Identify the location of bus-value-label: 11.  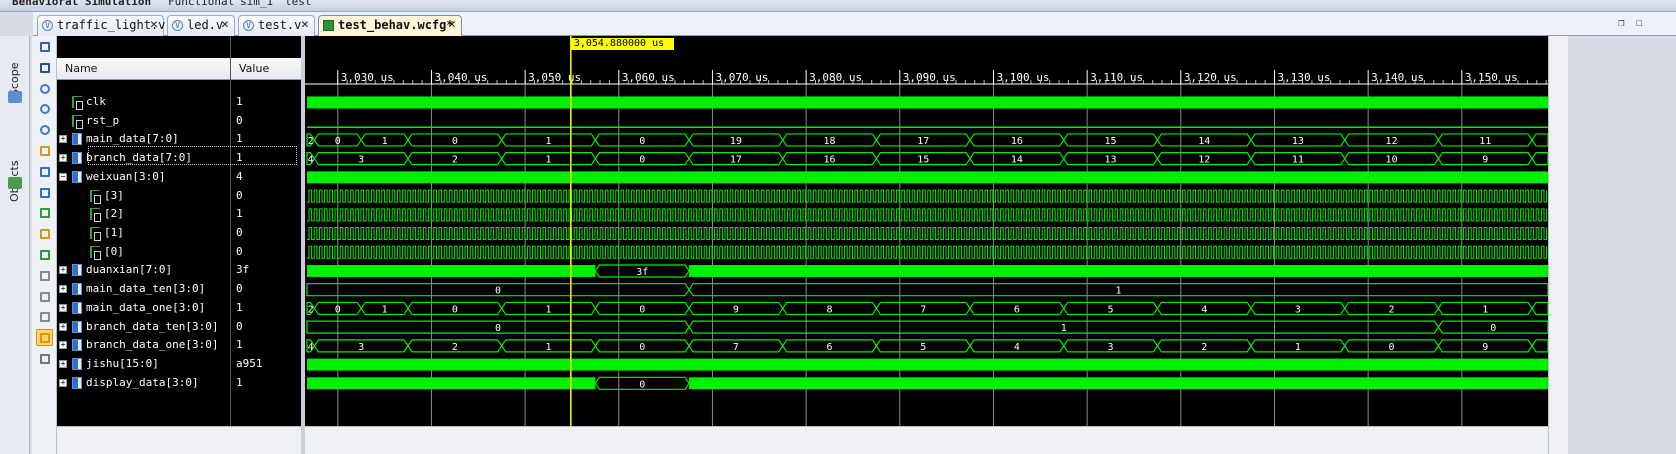
(1485, 141).